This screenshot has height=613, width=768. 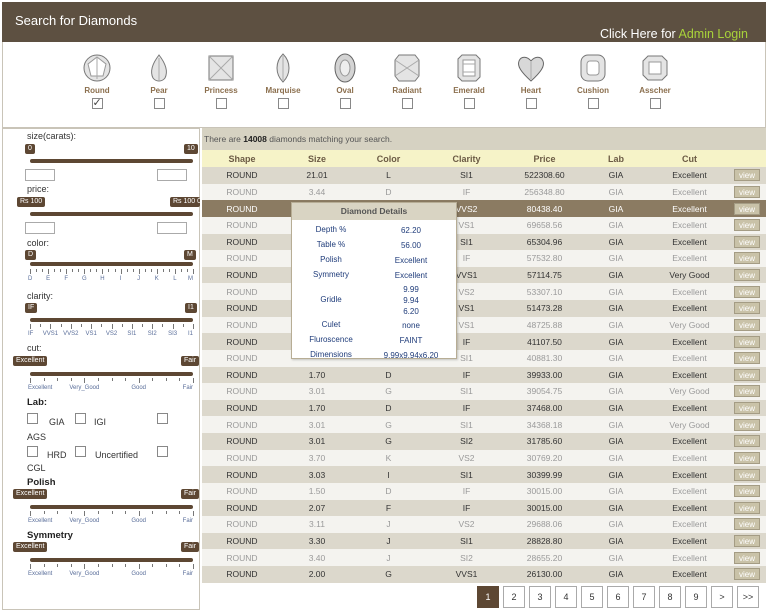 I want to click on shape-checkbox-princess, so click(x=221, y=103).